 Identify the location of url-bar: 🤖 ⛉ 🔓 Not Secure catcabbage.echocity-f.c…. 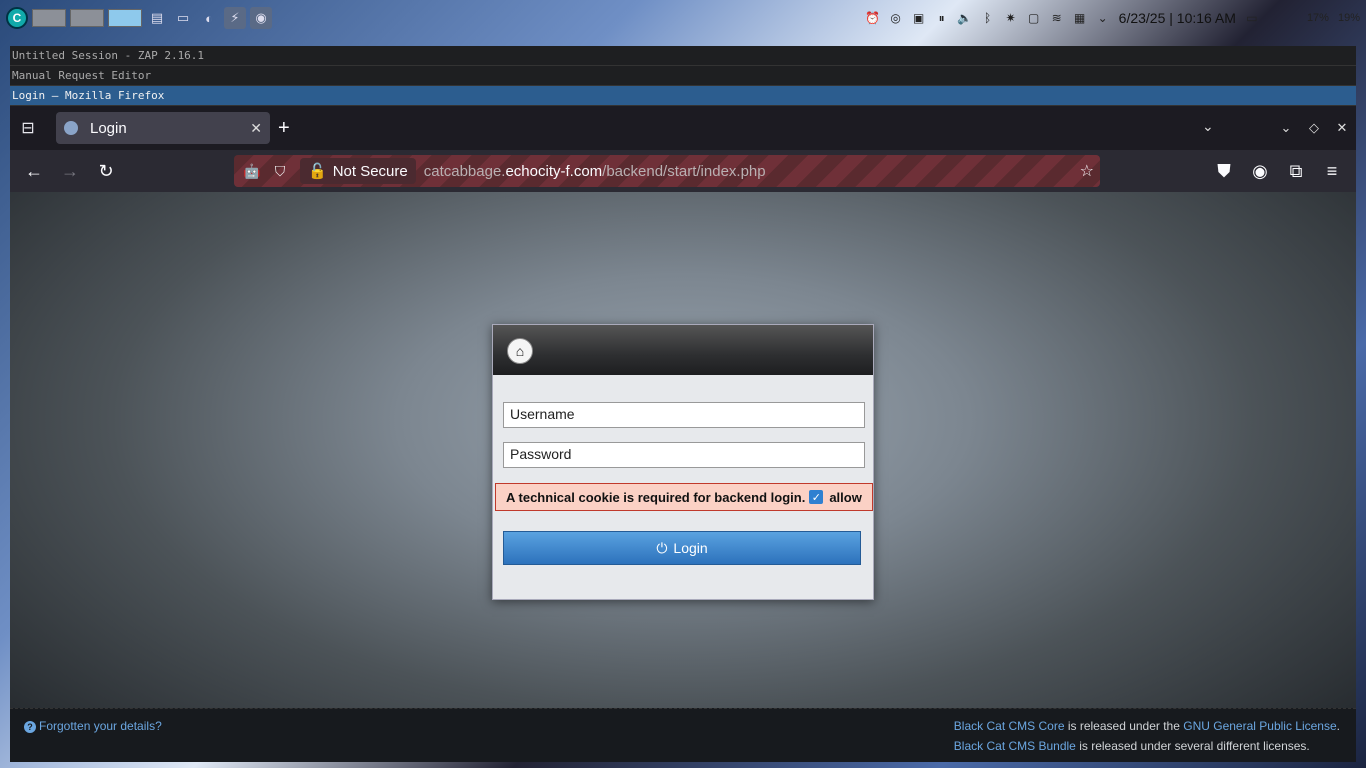
(667, 171).